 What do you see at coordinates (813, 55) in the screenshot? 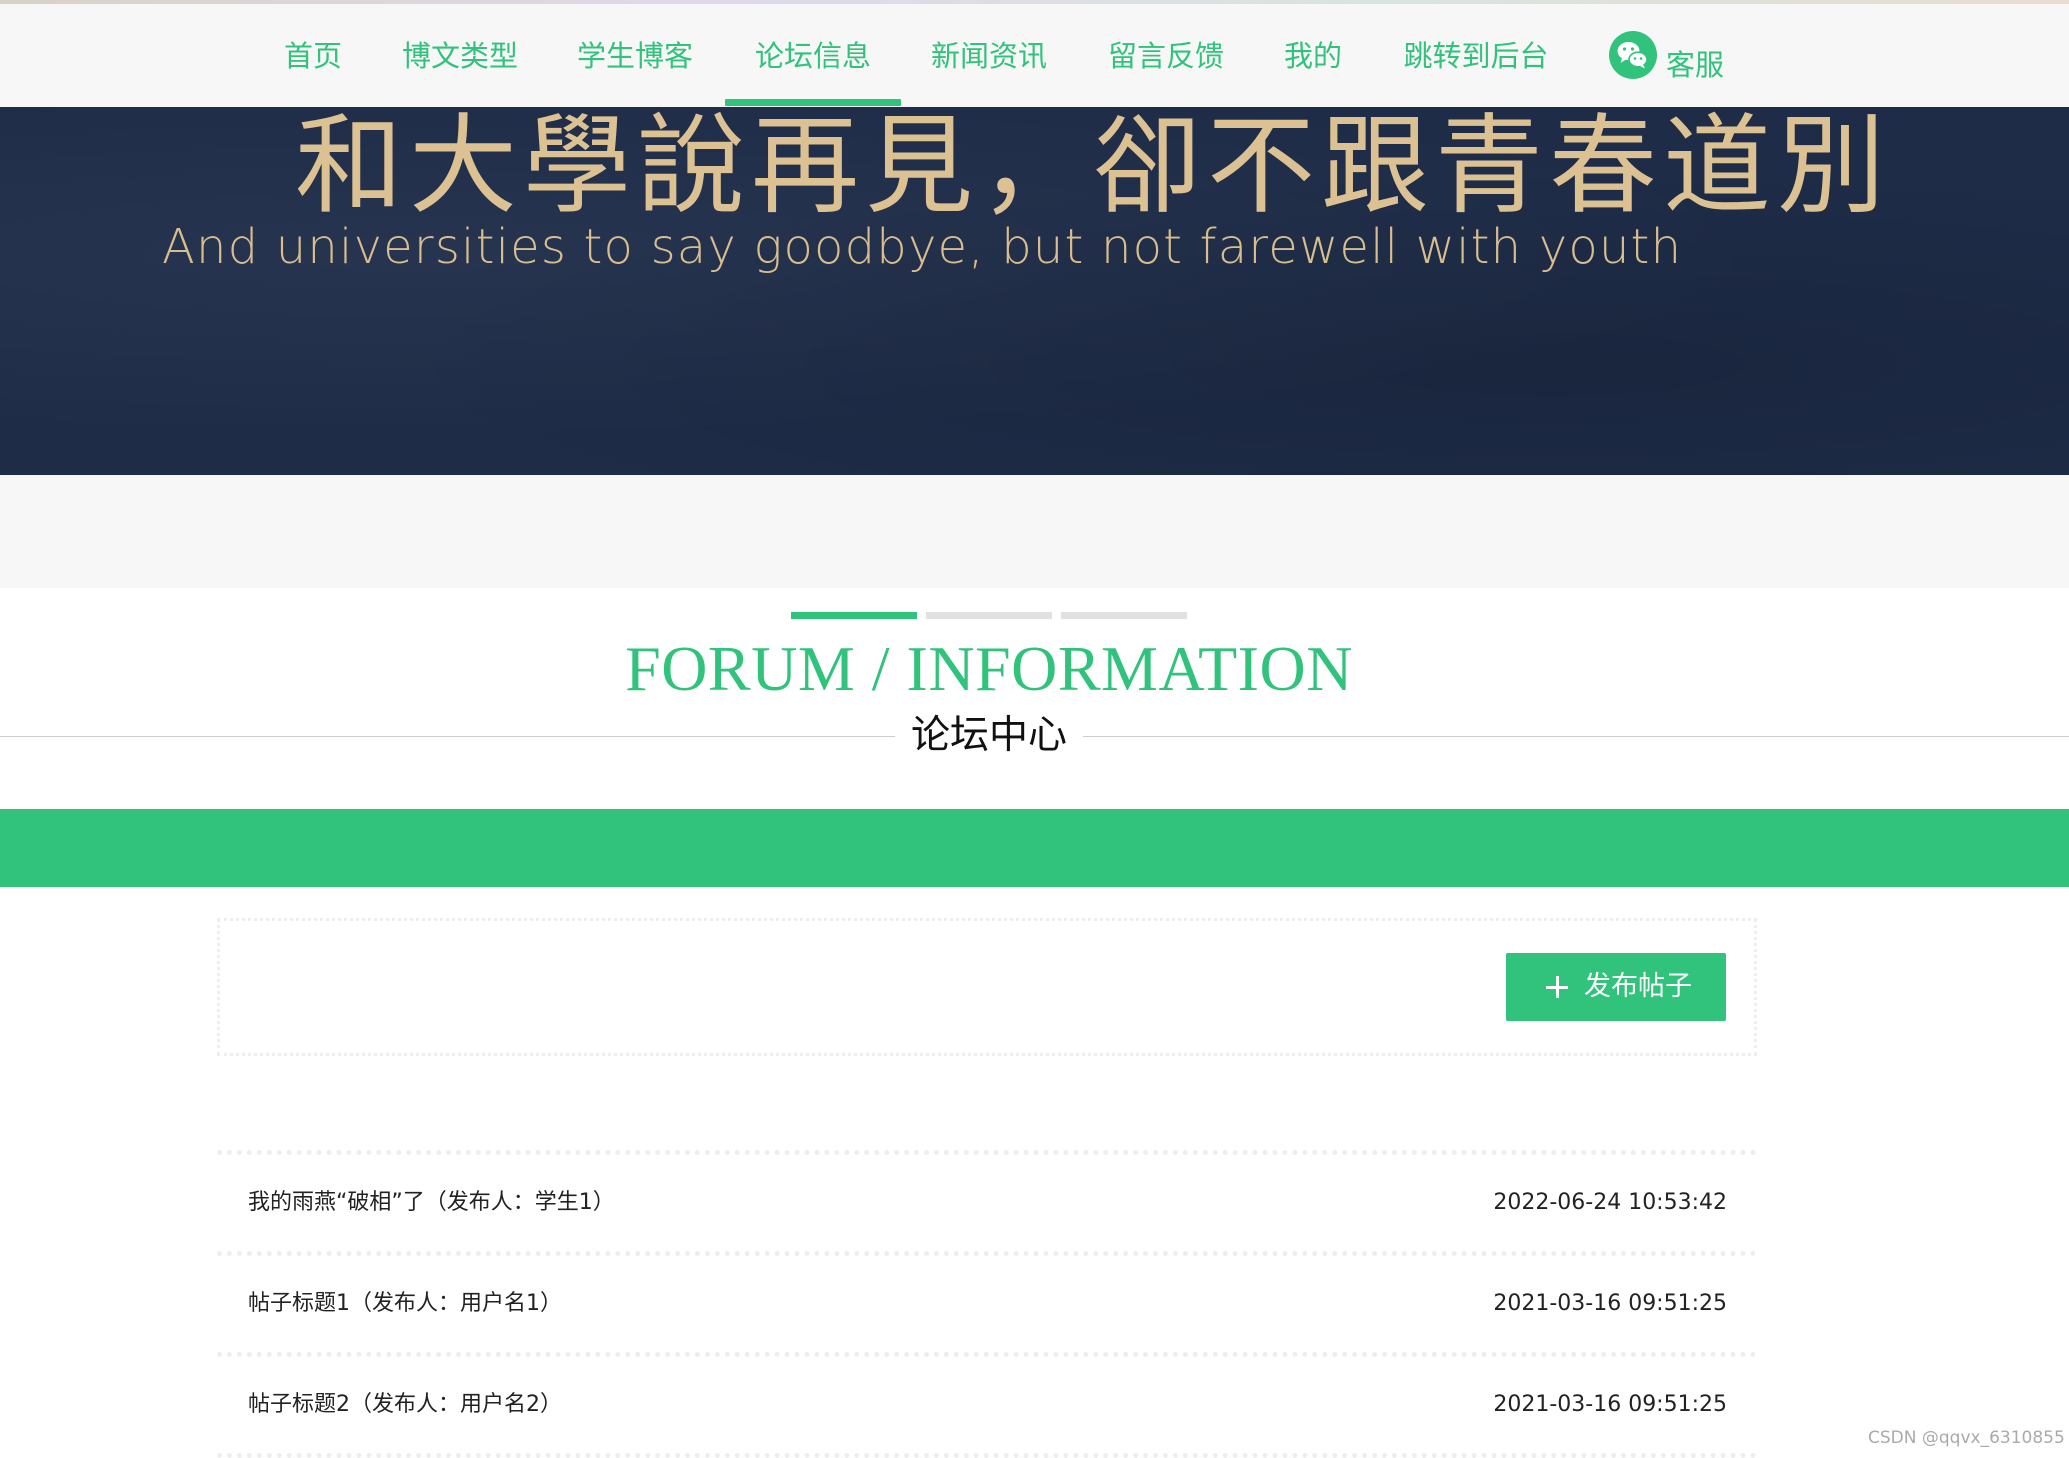
I see `nav-item-forum: 论坛信息` at bounding box center [813, 55].